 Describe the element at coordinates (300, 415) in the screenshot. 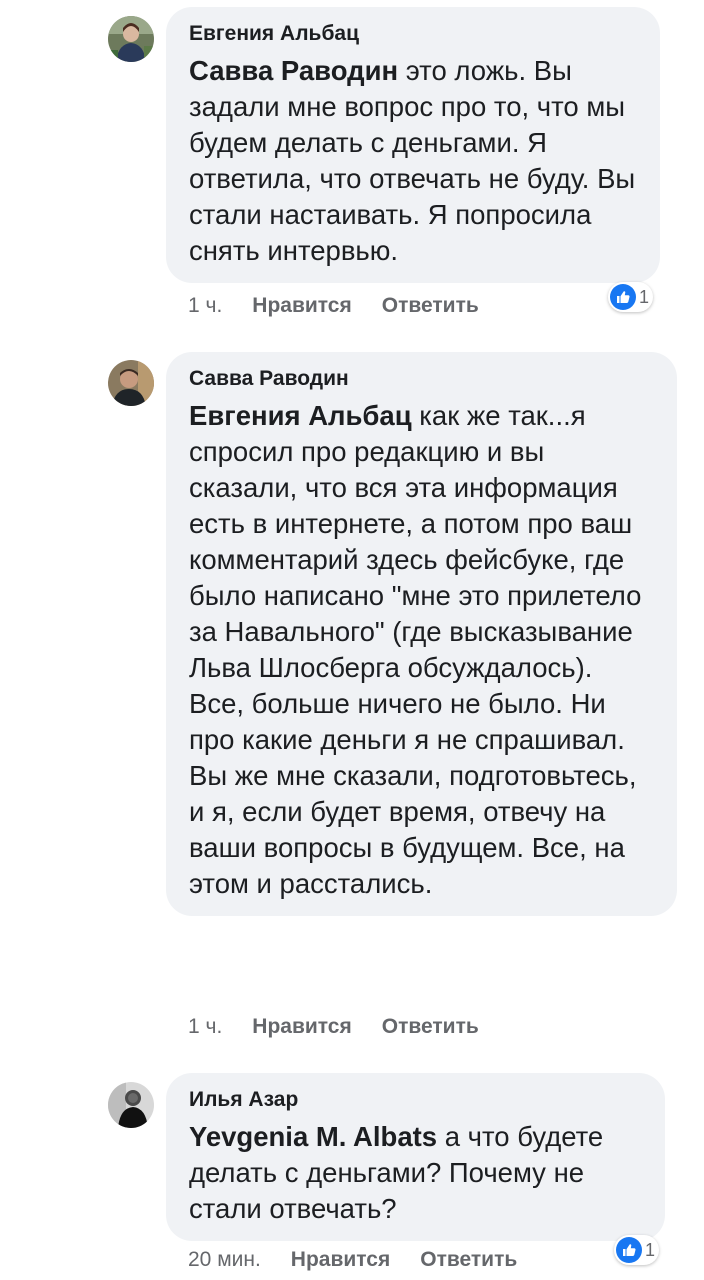

I see `mention-link: Евгения Альбац` at that location.